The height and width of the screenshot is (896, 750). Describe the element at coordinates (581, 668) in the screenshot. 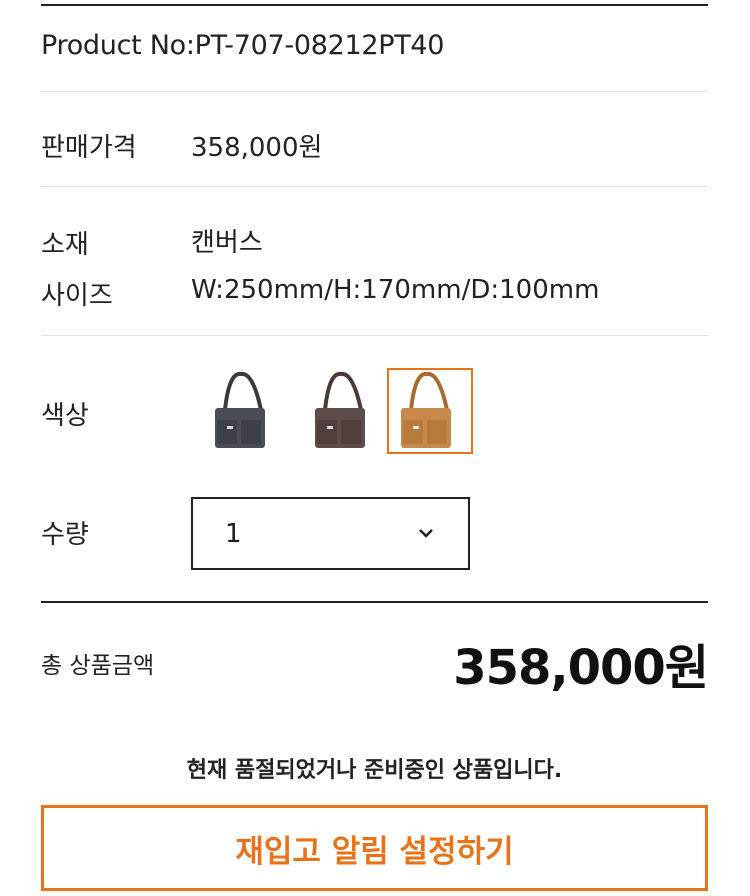

I see `total-price: 358,000원` at that location.